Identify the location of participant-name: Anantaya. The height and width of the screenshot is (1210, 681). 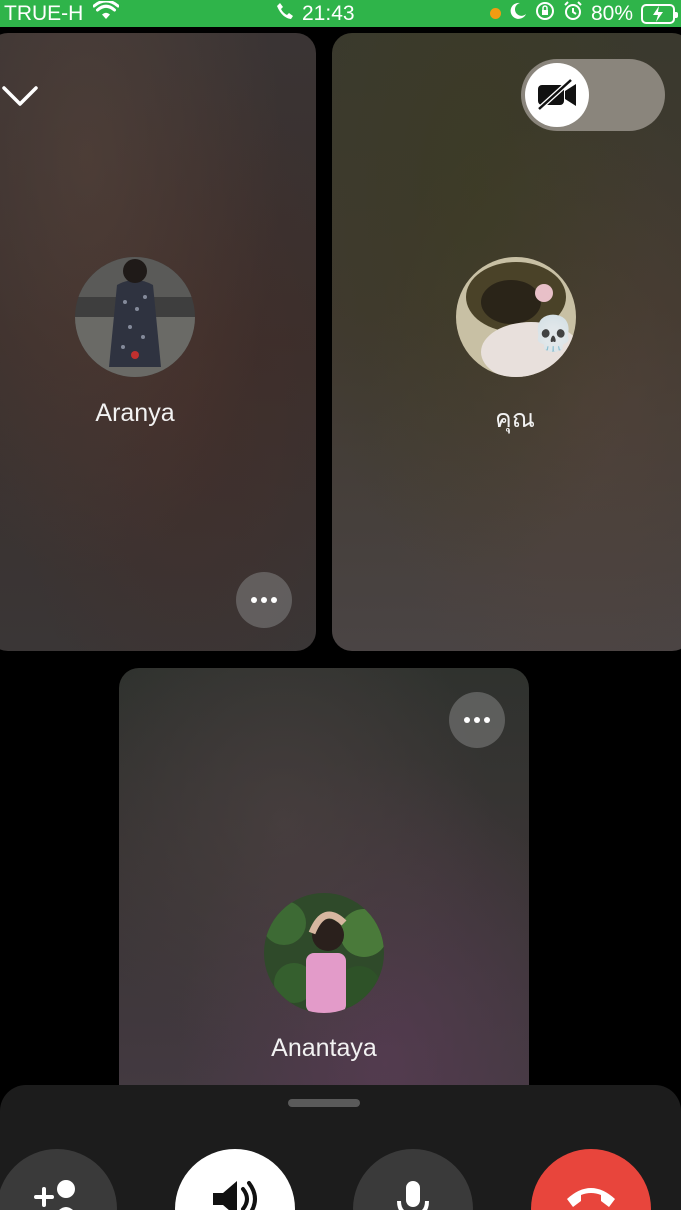
(324, 1048).